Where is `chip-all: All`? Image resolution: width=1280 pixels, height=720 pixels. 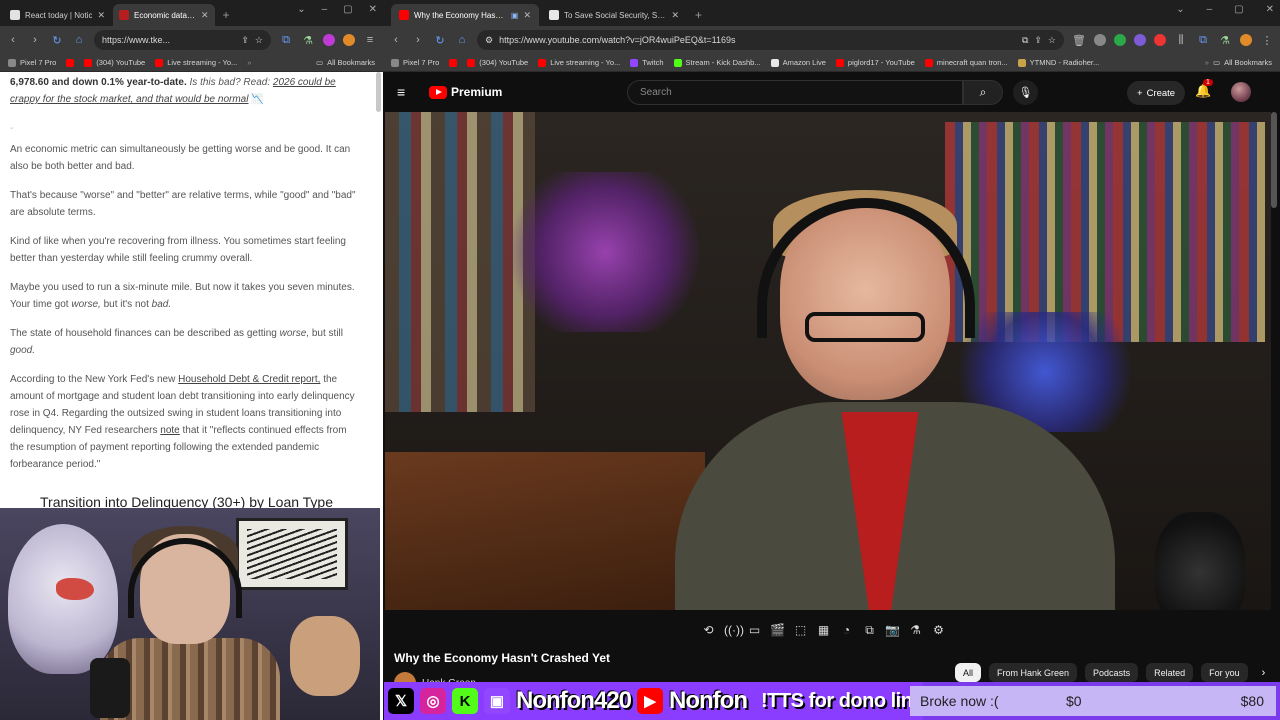 chip-all: All is located at coordinates (968, 672).